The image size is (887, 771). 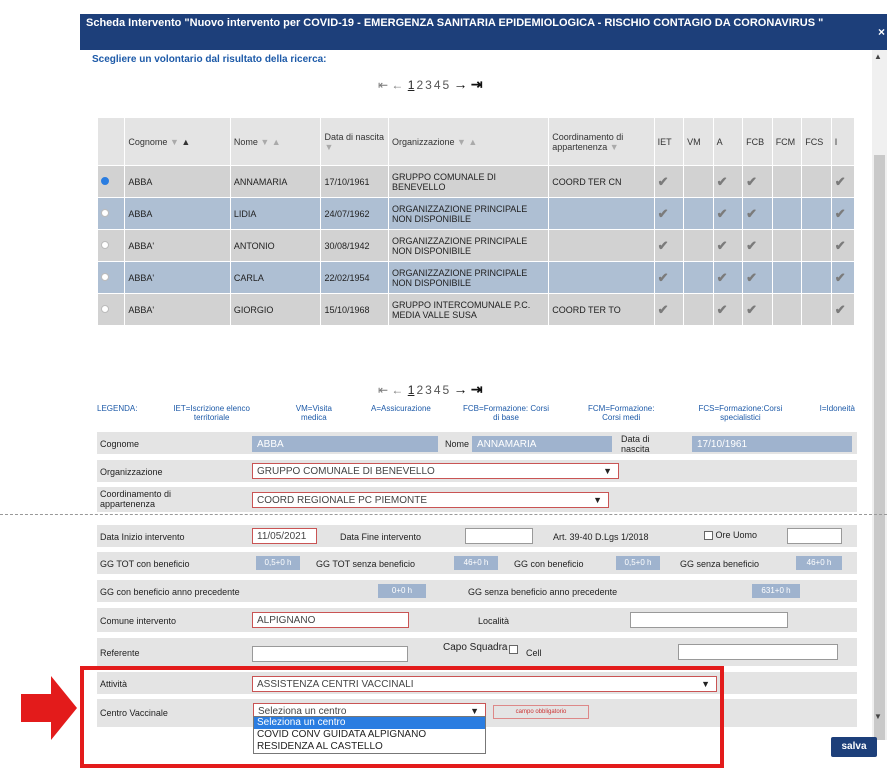 What do you see at coordinates (601, 181) in the screenshot?
I see `coordinamento-cell: COORD TER CN` at bounding box center [601, 181].